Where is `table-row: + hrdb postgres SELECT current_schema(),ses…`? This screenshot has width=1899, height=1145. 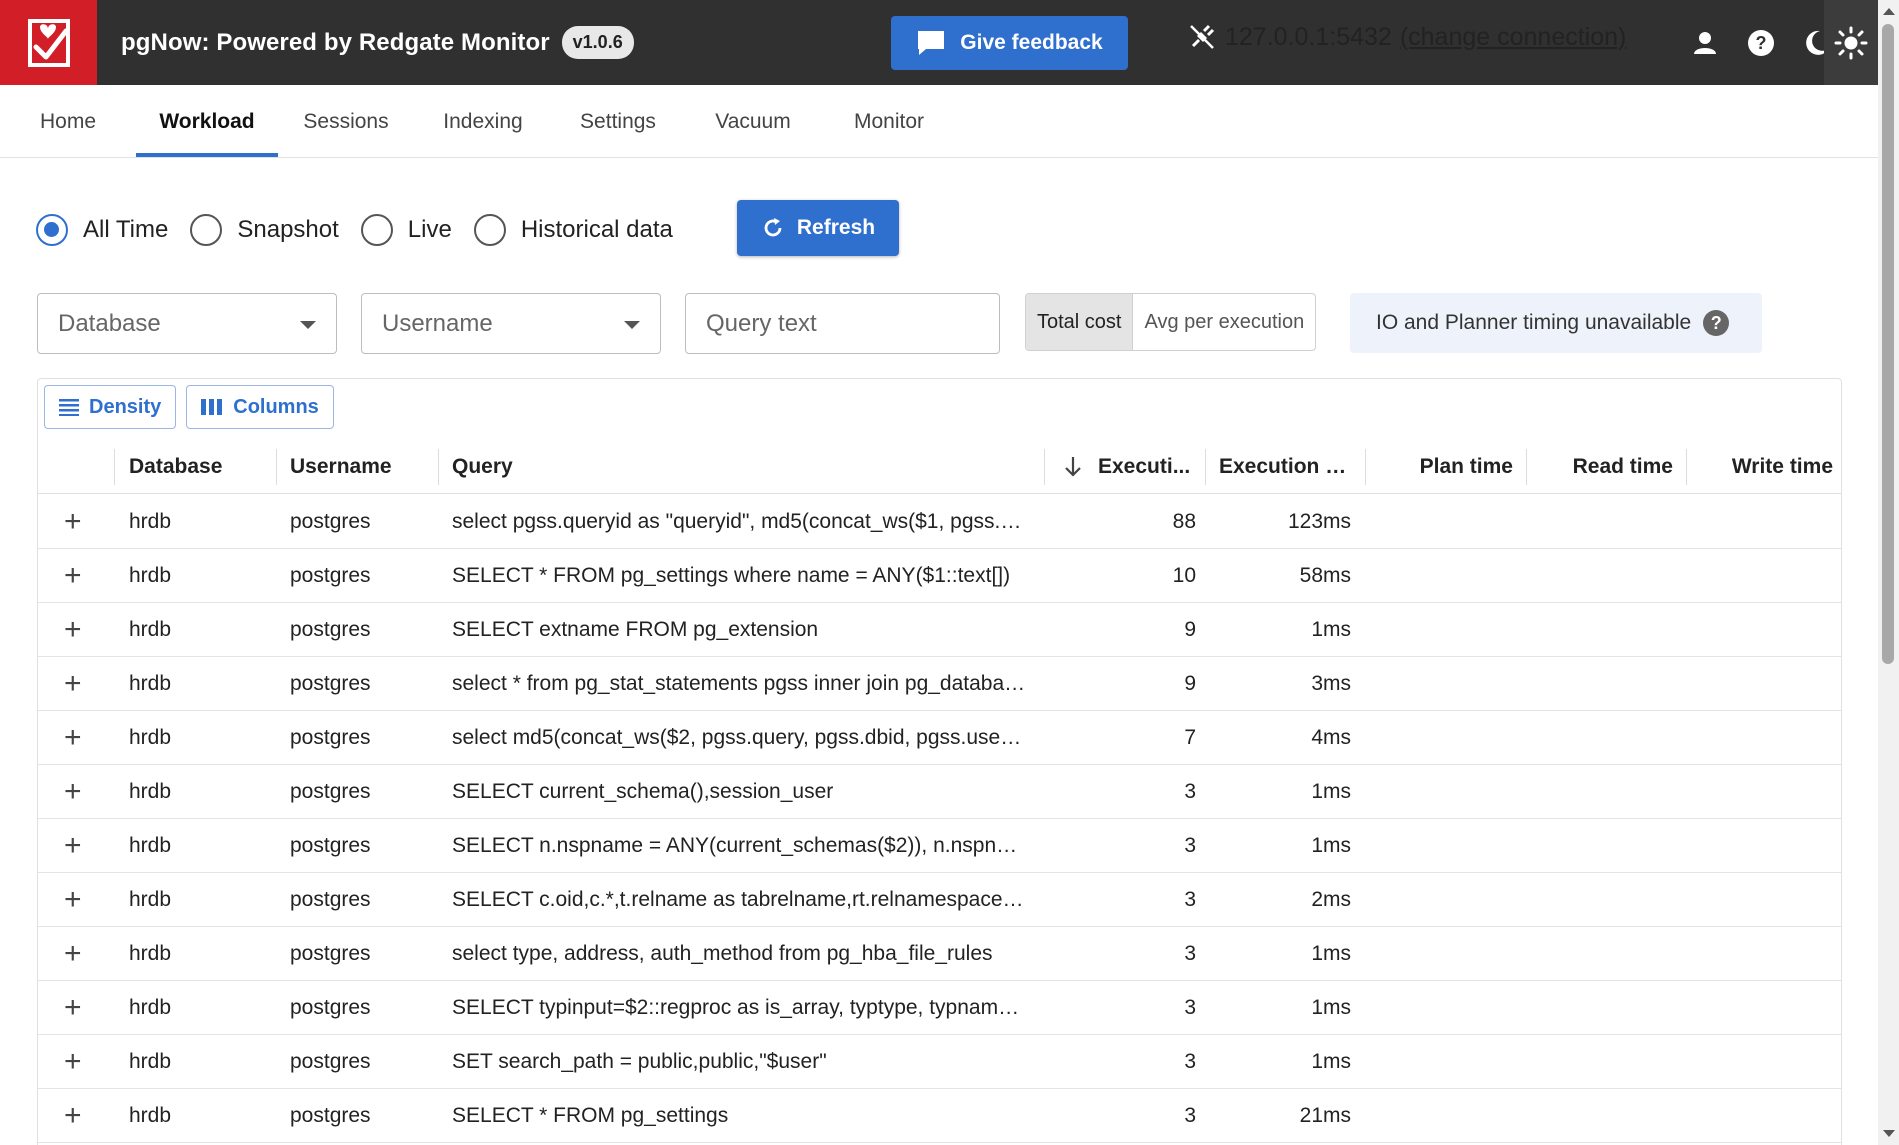 table-row: + hrdb postgres SELECT current_schema(),ses… is located at coordinates (939, 792).